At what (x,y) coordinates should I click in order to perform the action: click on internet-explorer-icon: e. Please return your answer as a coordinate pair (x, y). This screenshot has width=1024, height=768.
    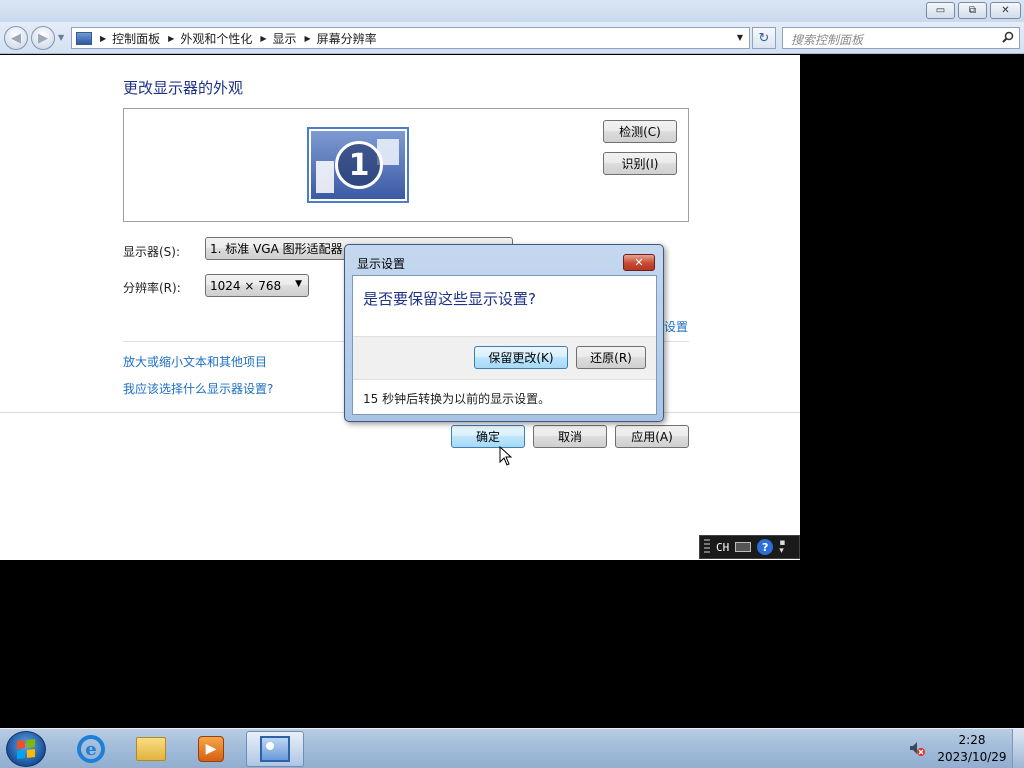
    Looking at the image, I should click on (91, 749).